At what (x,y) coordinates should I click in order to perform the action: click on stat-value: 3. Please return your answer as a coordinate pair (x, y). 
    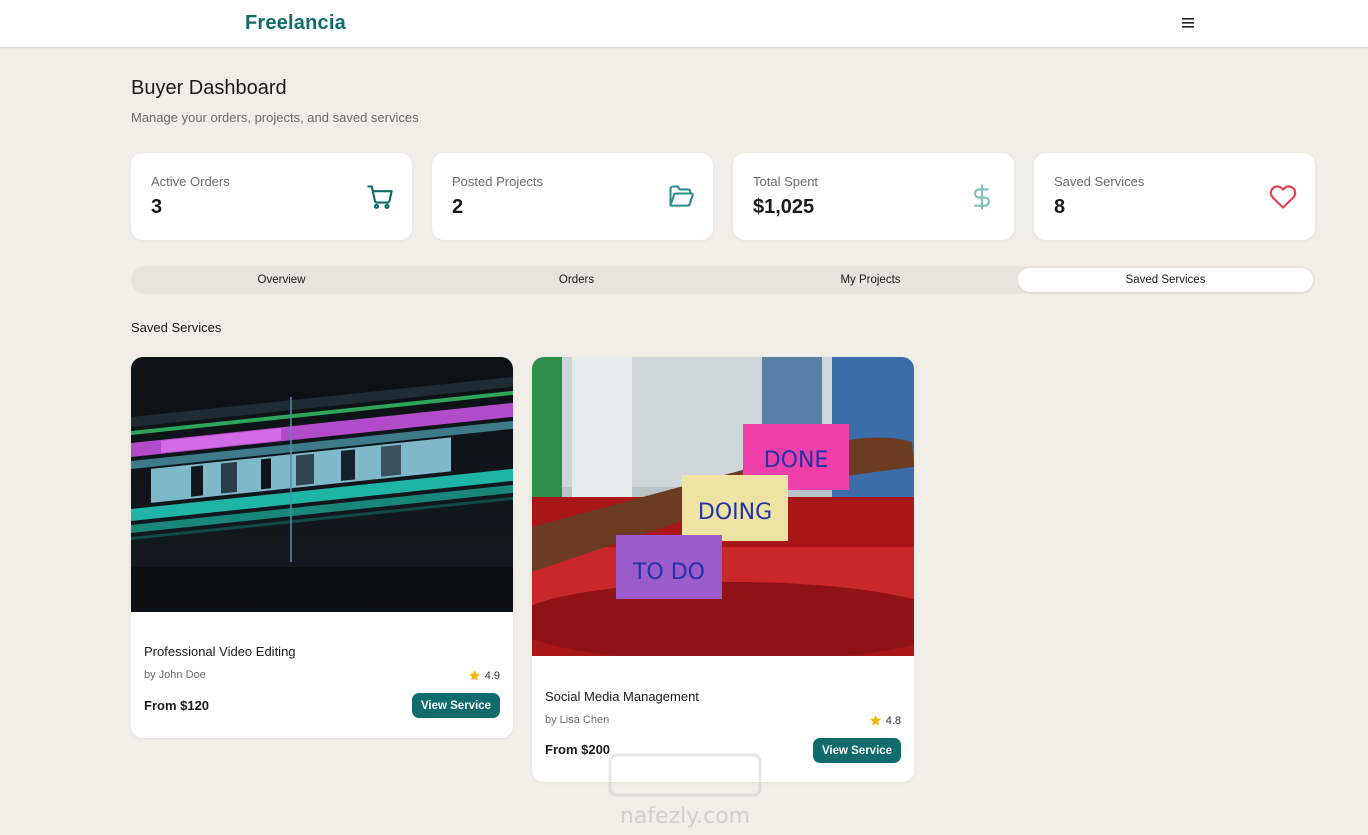
    Looking at the image, I should click on (157, 207).